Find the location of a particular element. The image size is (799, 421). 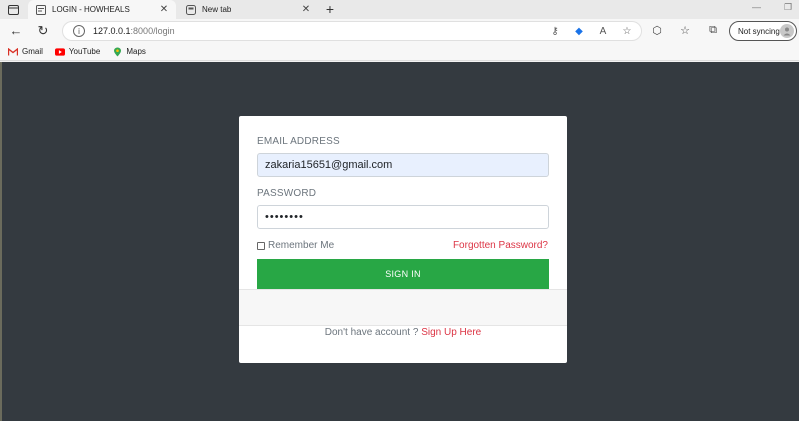

info-icon: i is located at coordinates (79, 31).